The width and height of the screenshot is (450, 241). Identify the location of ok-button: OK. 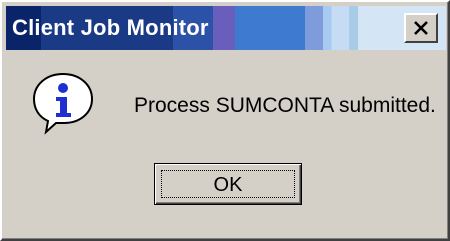
(228, 184).